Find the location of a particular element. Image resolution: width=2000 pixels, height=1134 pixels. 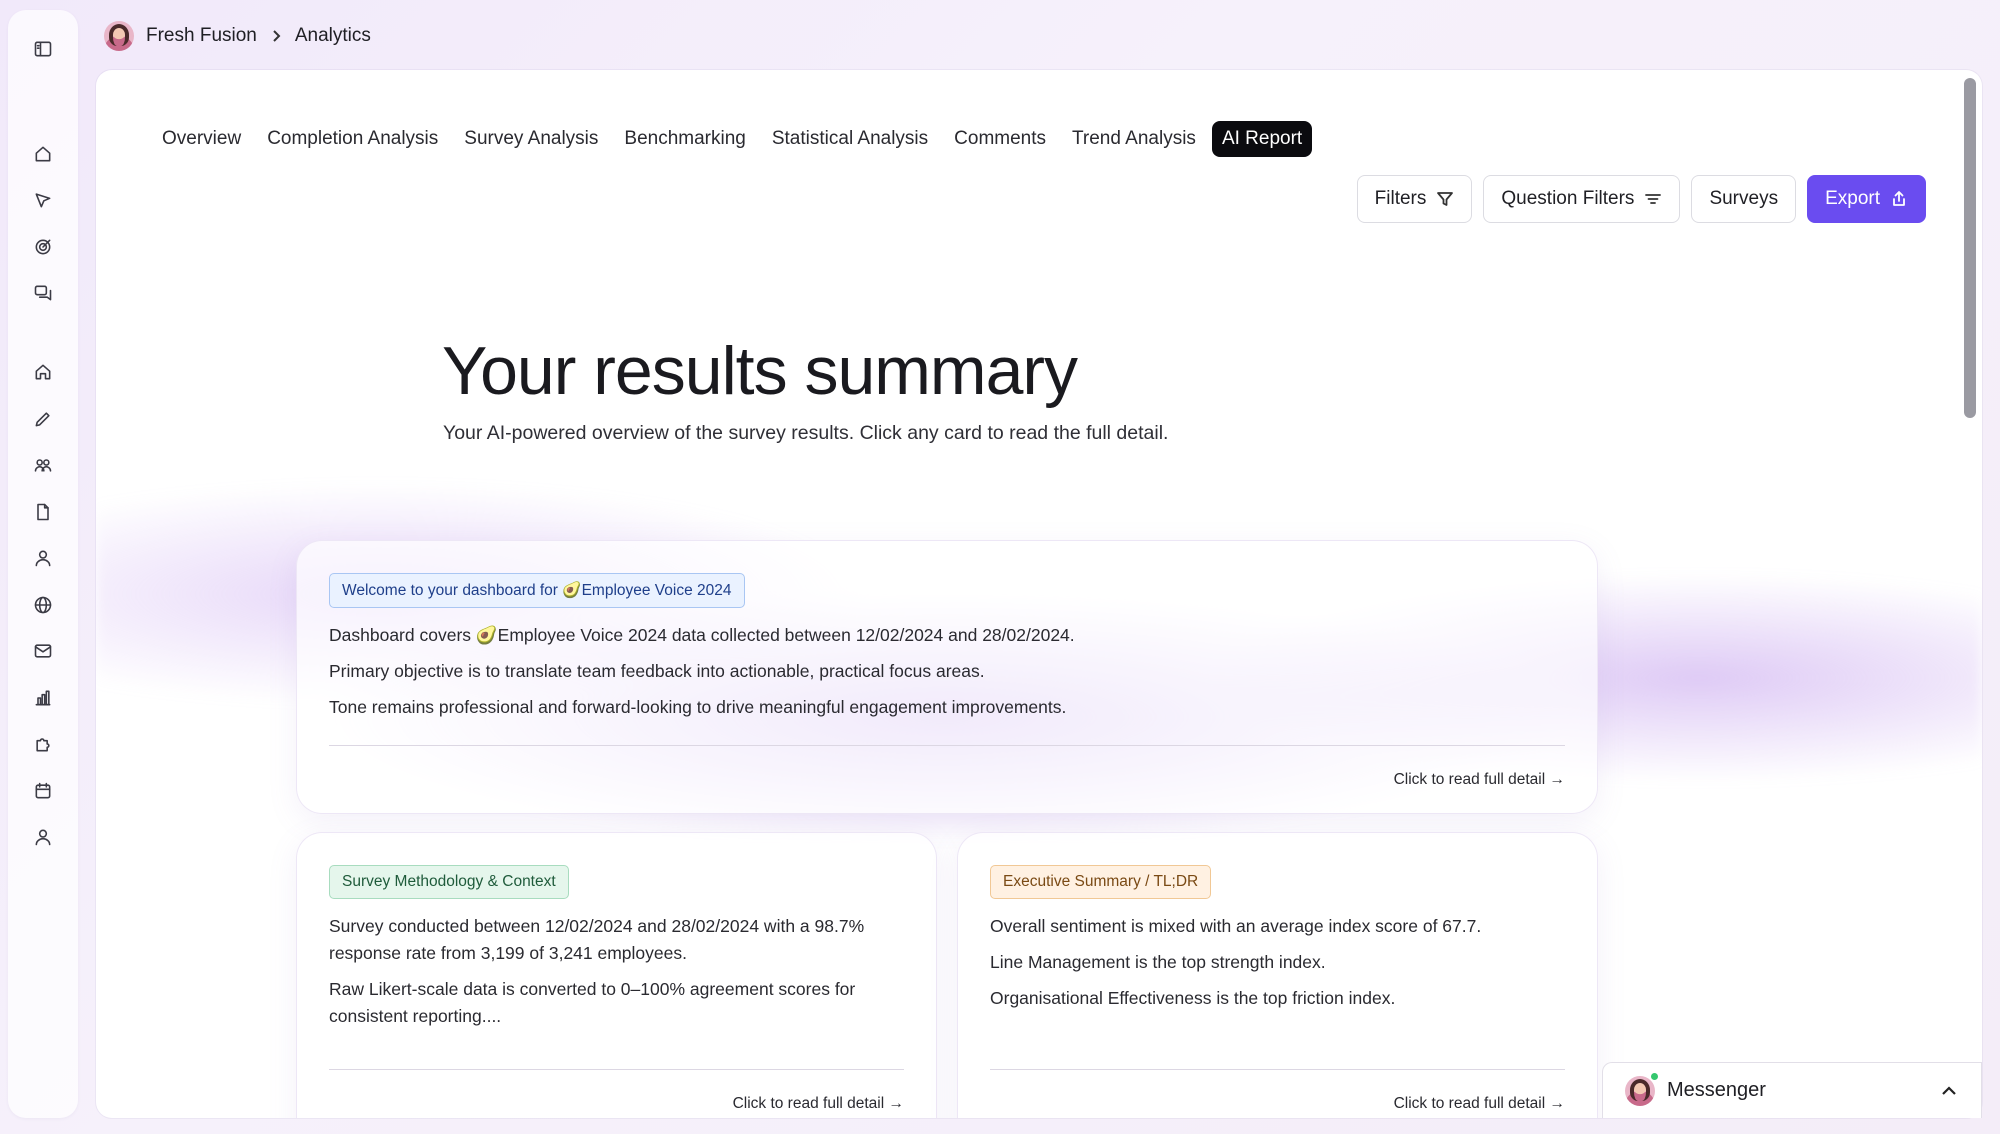

methodology-card-tag: Survey Methodology & Context is located at coordinates (449, 882).